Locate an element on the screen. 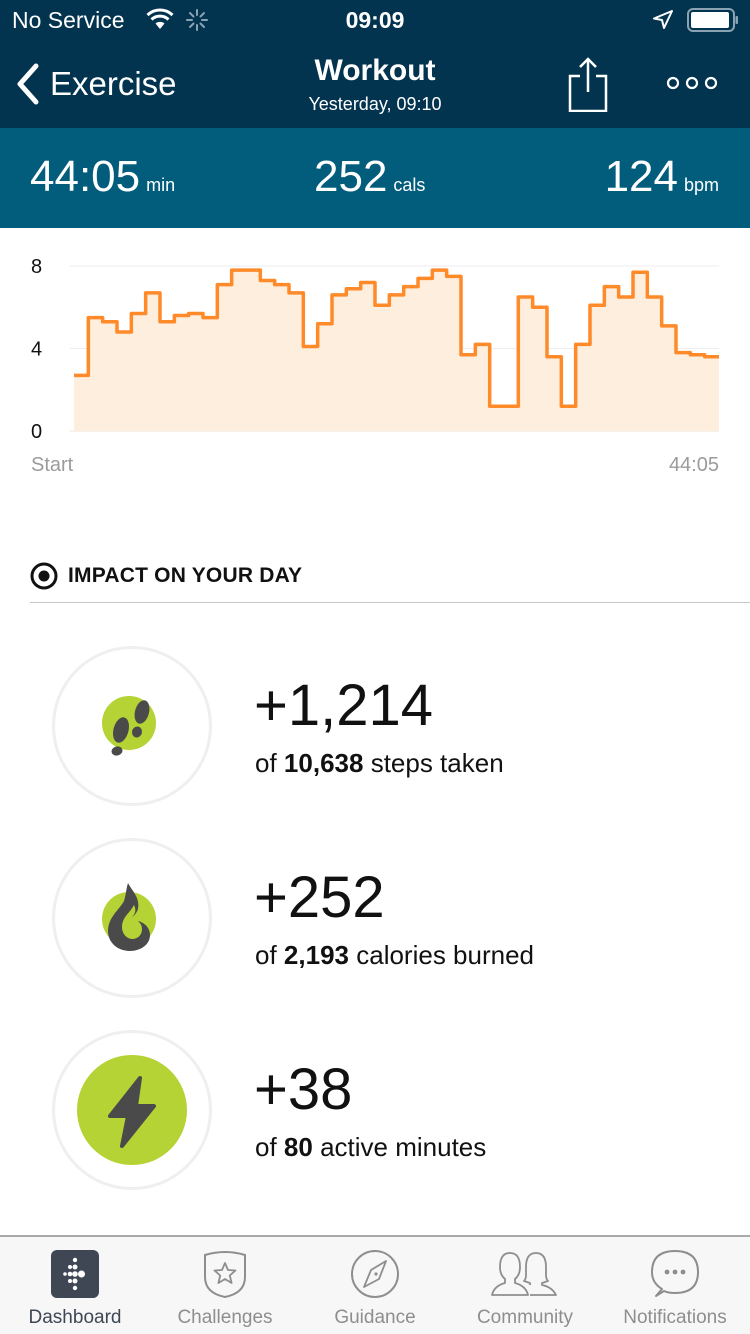 Image resolution: width=750 pixels, height=1334 pixels. clock: 09:09 is located at coordinates (375, 20).